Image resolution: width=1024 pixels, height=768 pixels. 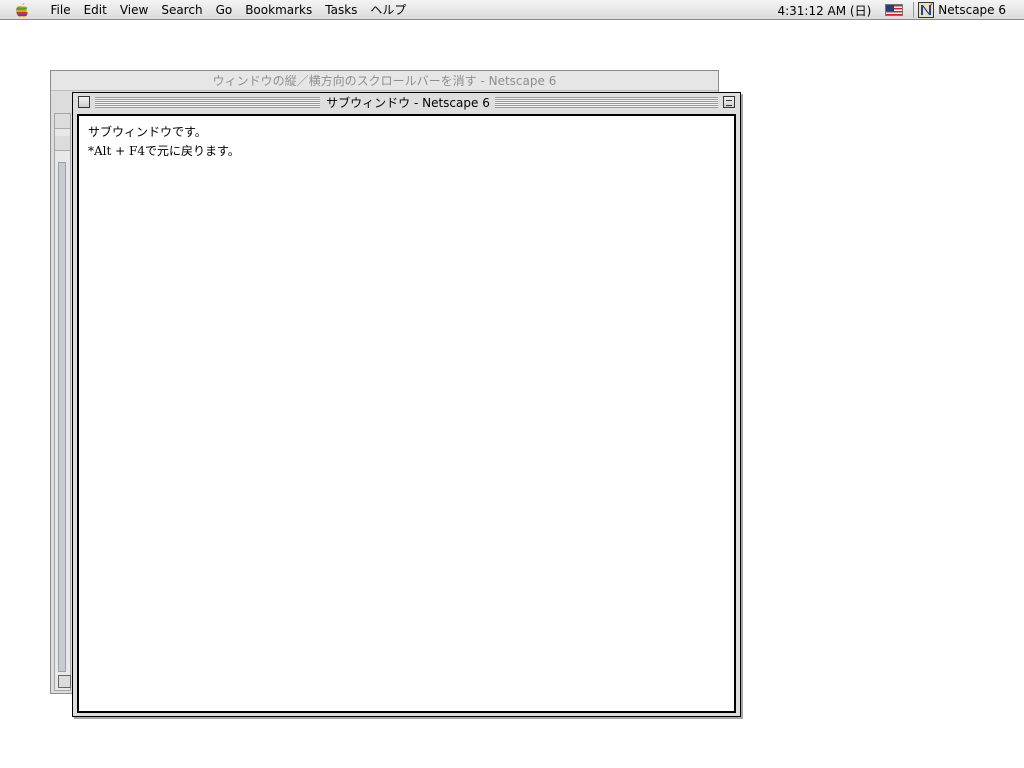 What do you see at coordinates (64, 681) in the screenshot?
I see `resize-grip-icon` at bounding box center [64, 681].